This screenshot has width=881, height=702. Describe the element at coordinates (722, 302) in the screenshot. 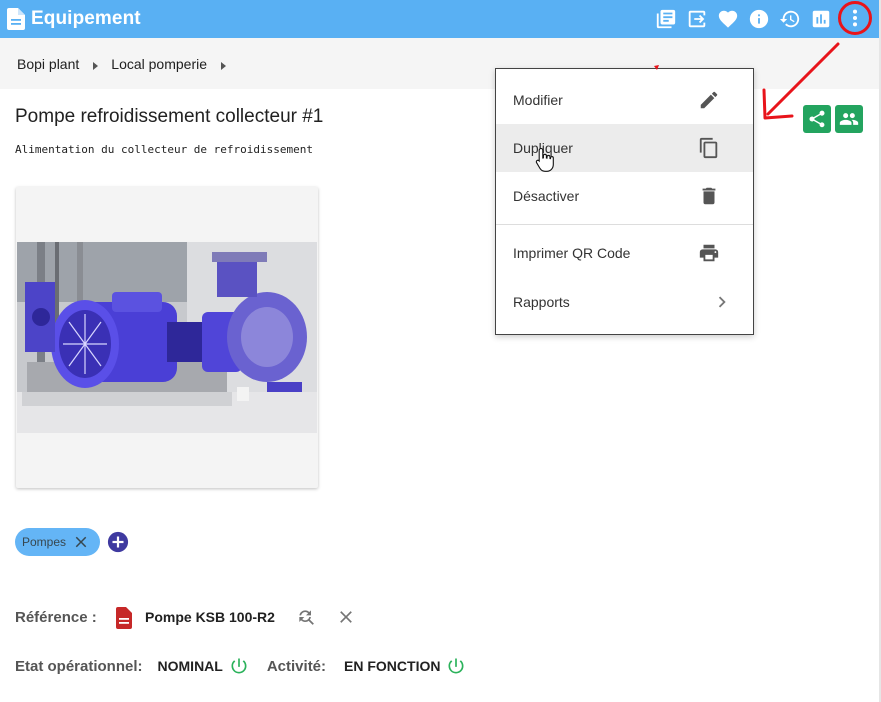

I see `chevron-right-icon` at that location.